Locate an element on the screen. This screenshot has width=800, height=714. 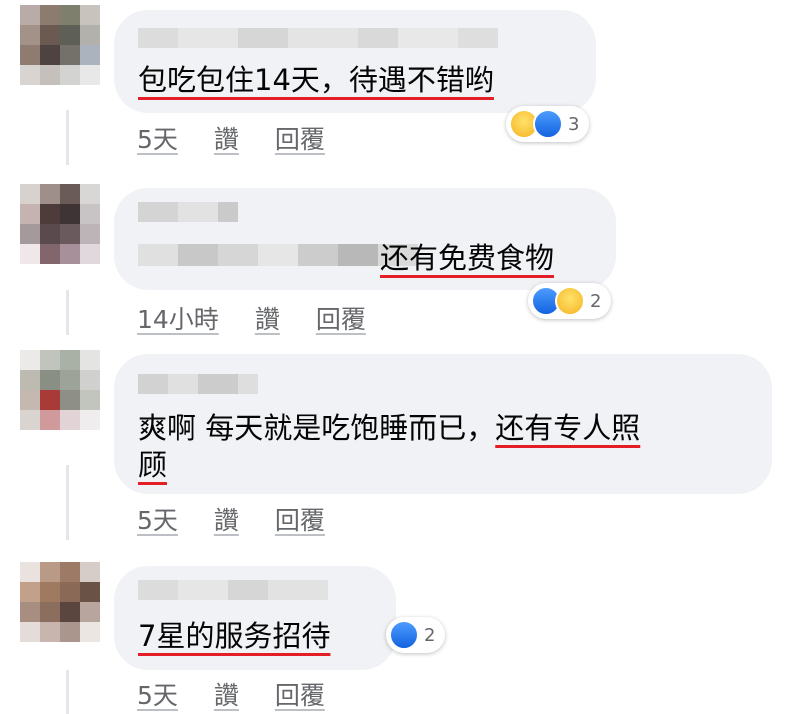
comment-text-line2: 顾 is located at coordinates (152, 465).